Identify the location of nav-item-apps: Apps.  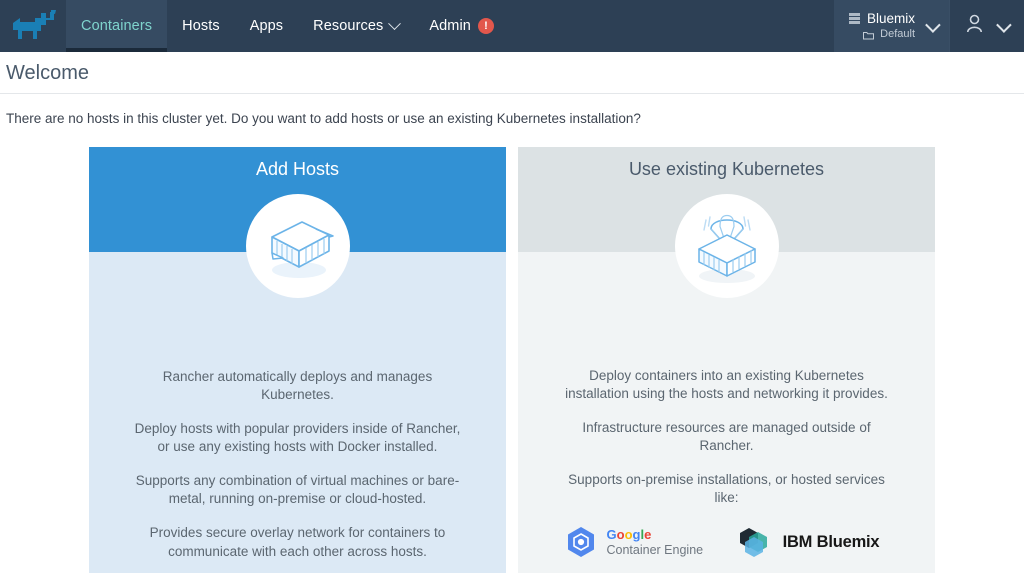
(266, 26).